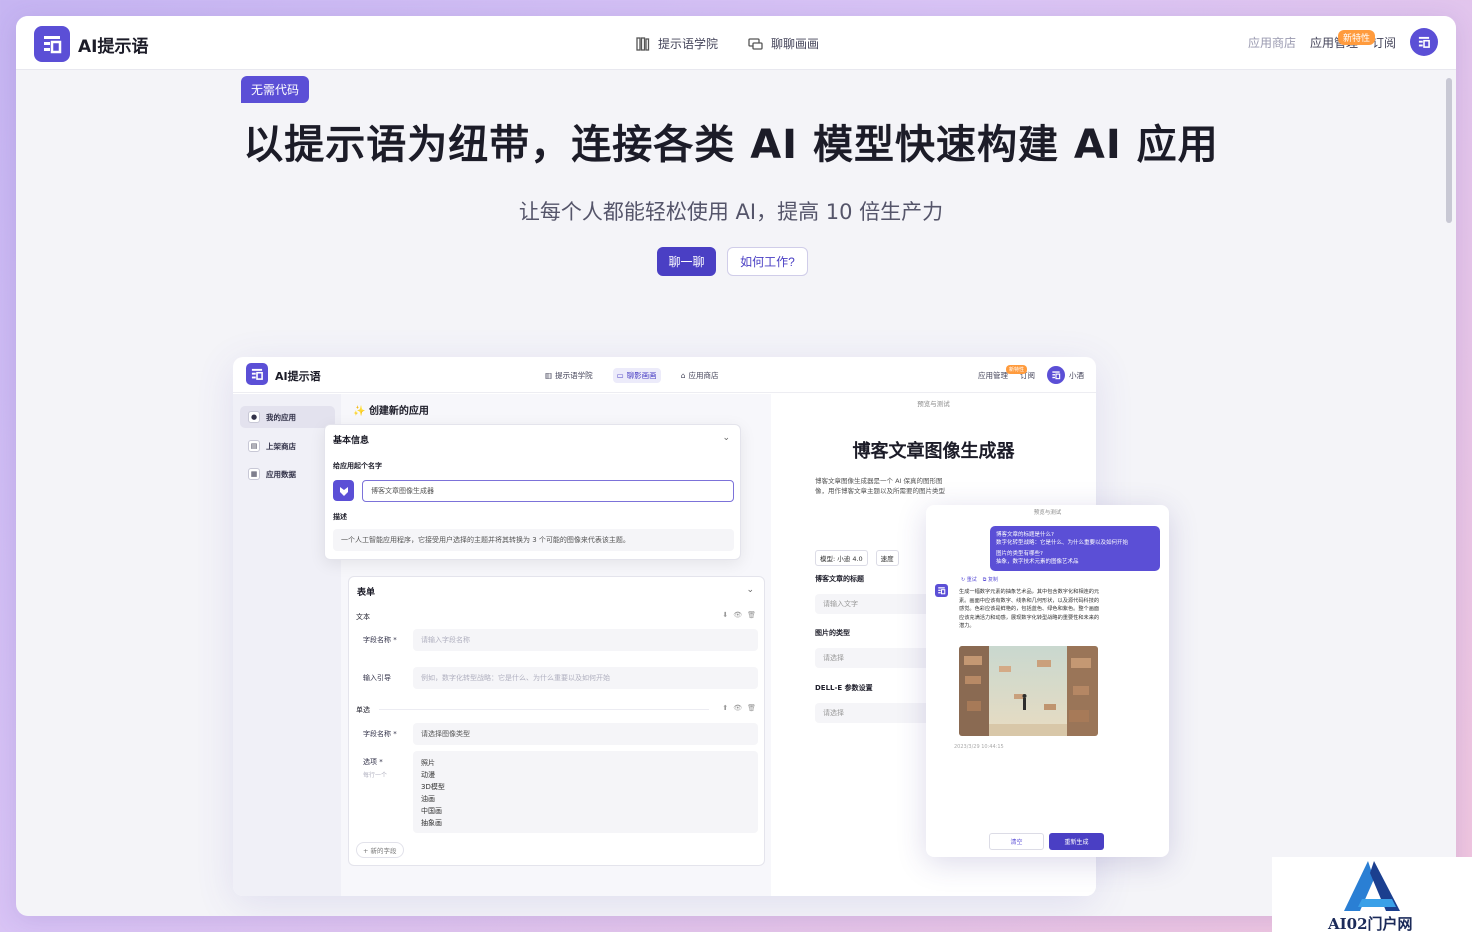  What do you see at coordinates (643, 43) in the screenshot?
I see `library-icon` at bounding box center [643, 43].